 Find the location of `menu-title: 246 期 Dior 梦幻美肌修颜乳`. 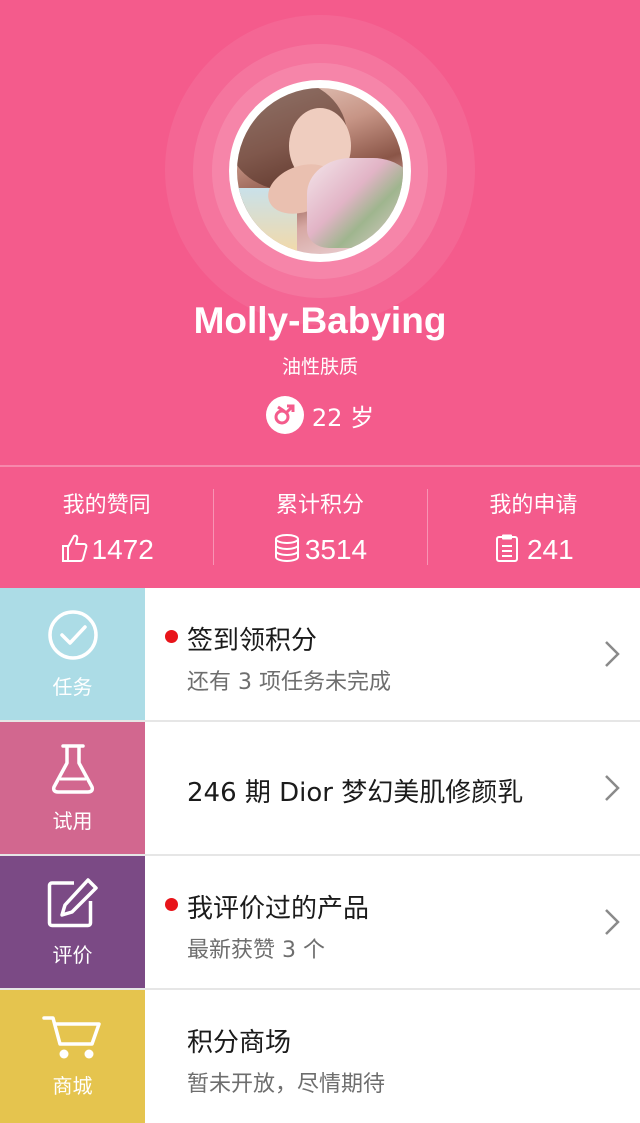

menu-title: 246 期 Dior 梦幻美肌修颜乳 is located at coordinates (355, 793).